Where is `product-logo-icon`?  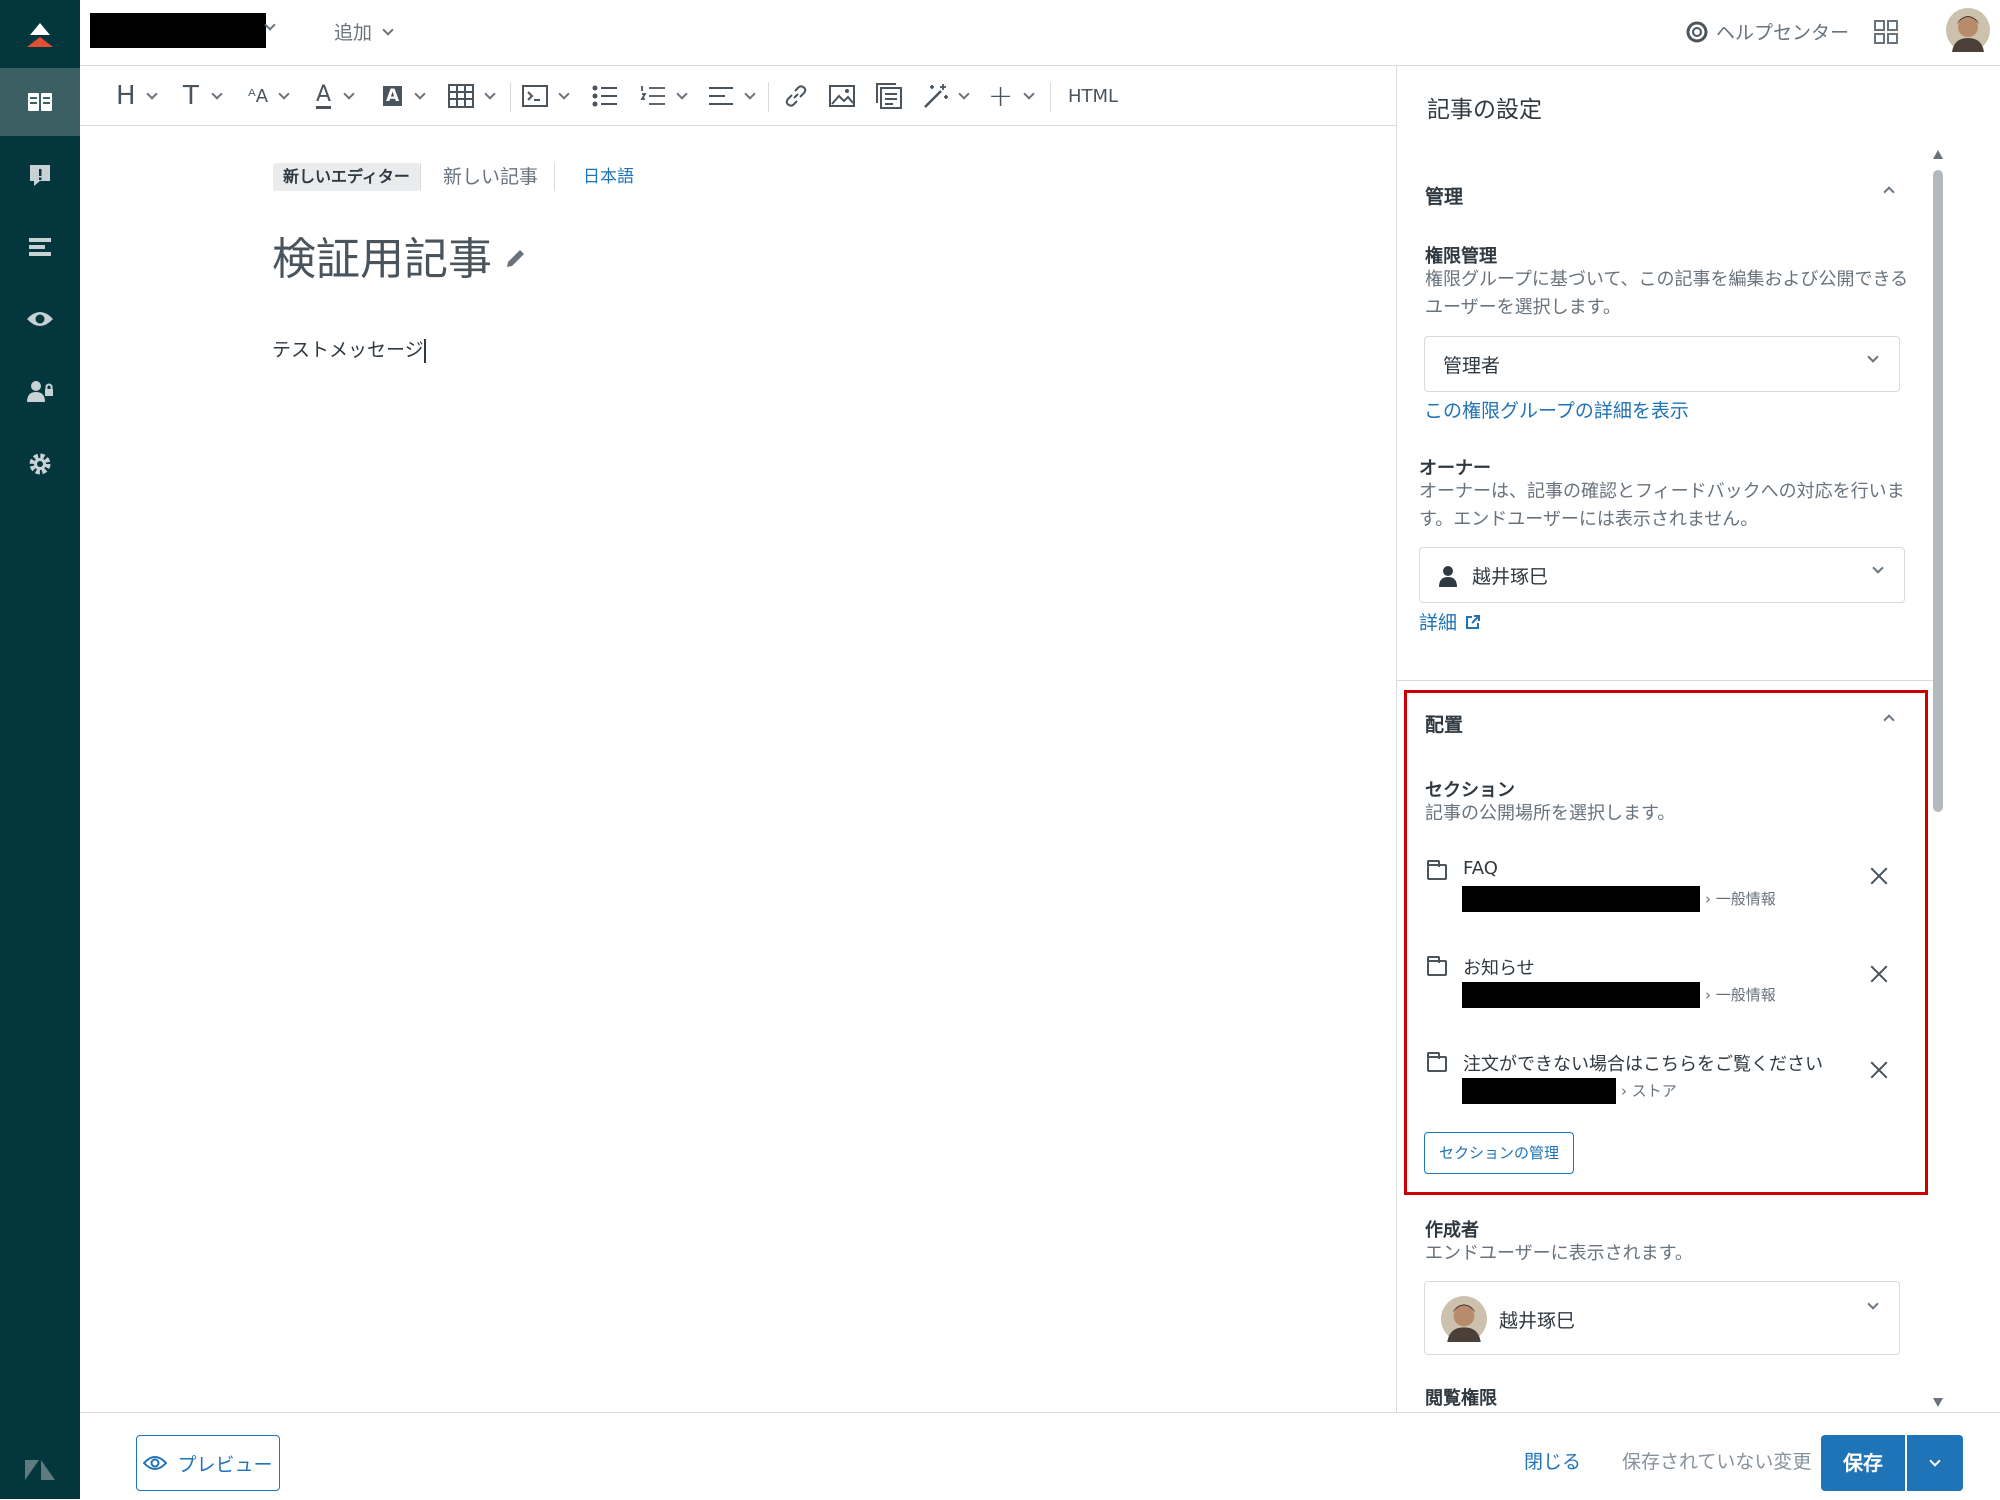
product-logo-icon is located at coordinates (40, 34).